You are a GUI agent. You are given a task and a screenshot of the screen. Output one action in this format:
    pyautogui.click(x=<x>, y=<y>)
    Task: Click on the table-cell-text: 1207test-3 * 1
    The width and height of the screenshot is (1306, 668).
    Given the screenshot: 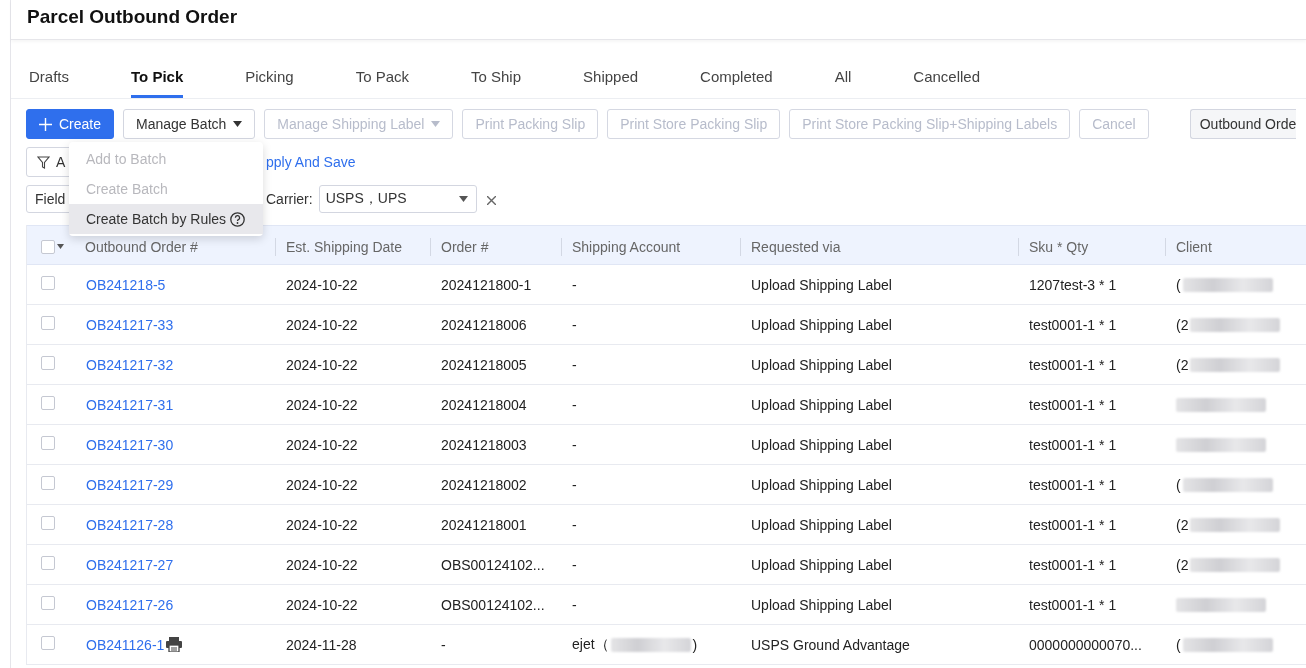 What is the action you would take?
    pyautogui.click(x=1073, y=284)
    